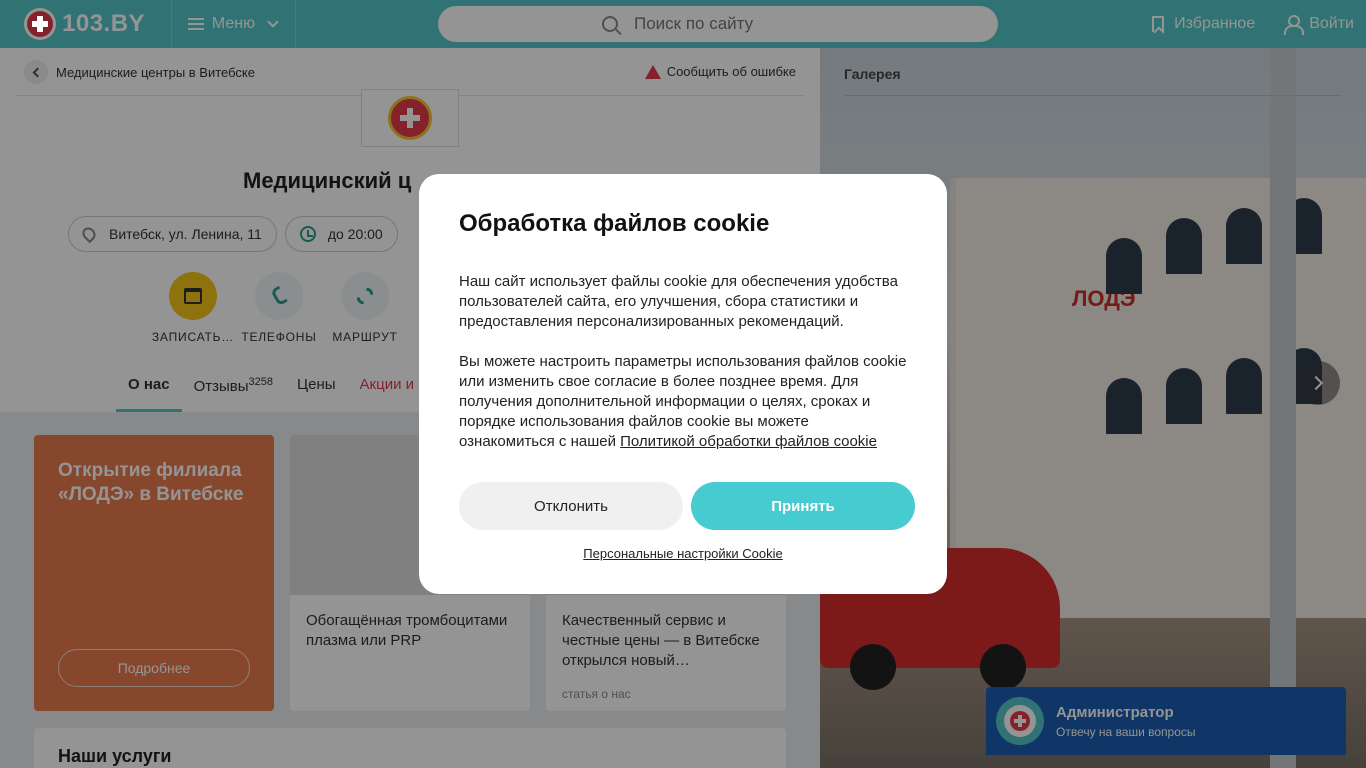  Describe the element at coordinates (683, 553) in the screenshot. I see `cookie-settings-link: Персональные настройки Cookie` at that location.